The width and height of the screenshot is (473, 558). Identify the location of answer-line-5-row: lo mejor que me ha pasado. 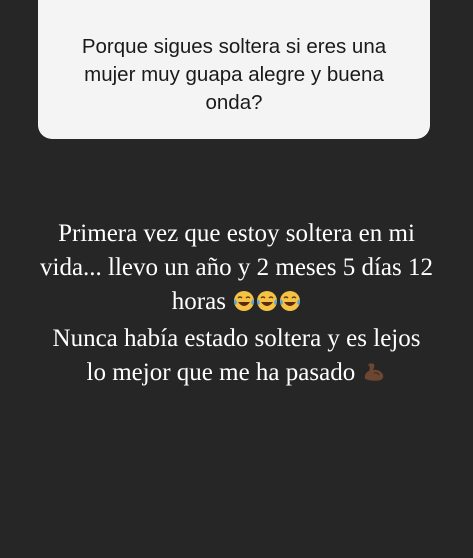
(236, 374).